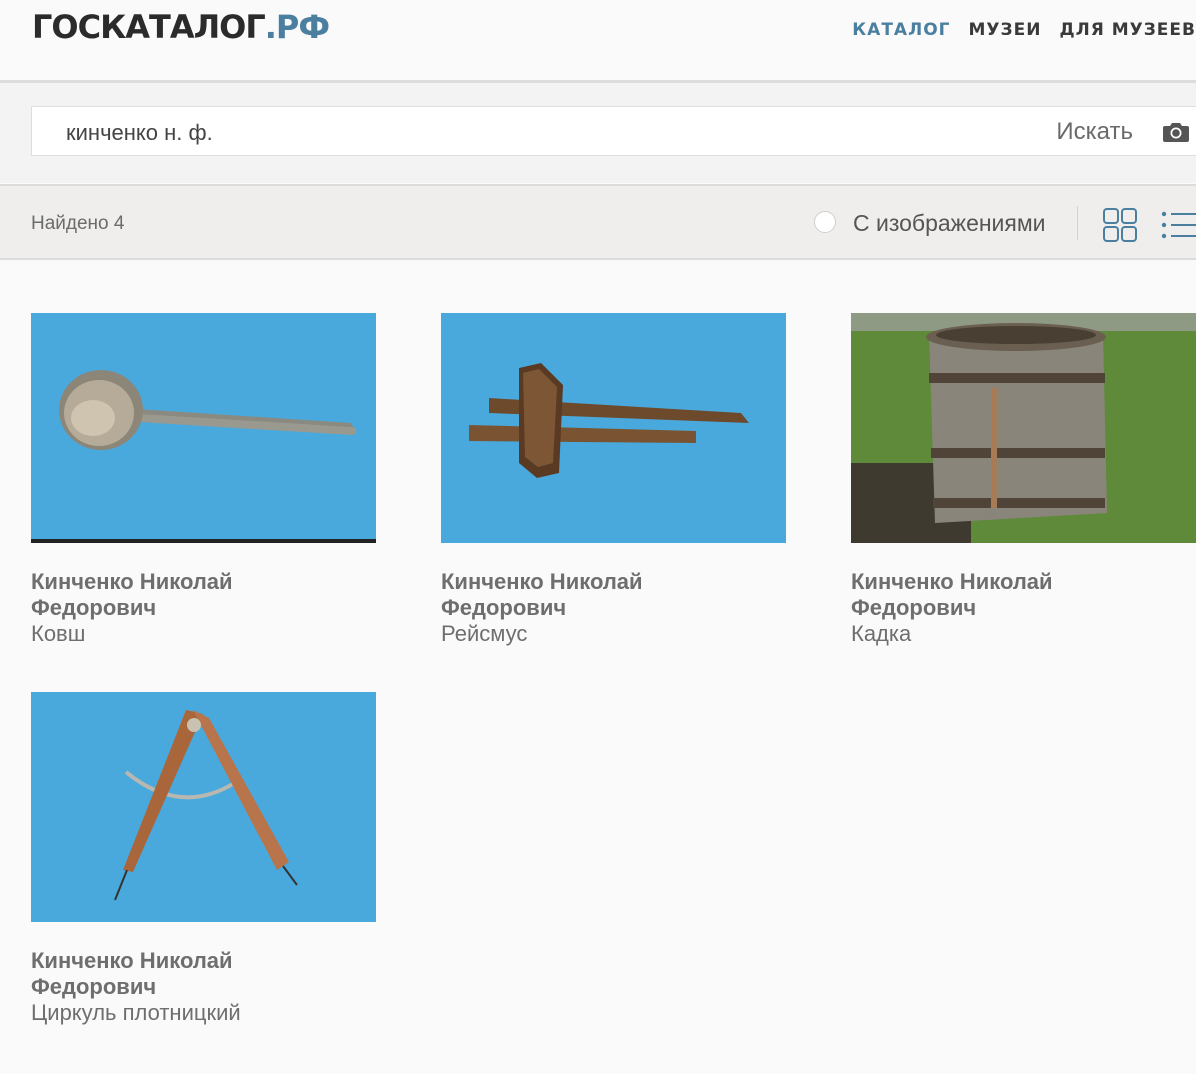 This screenshot has width=1196, height=1074. Describe the element at coordinates (297, 27) in the screenshot. I see `logo-tld: .РФ` at that location.